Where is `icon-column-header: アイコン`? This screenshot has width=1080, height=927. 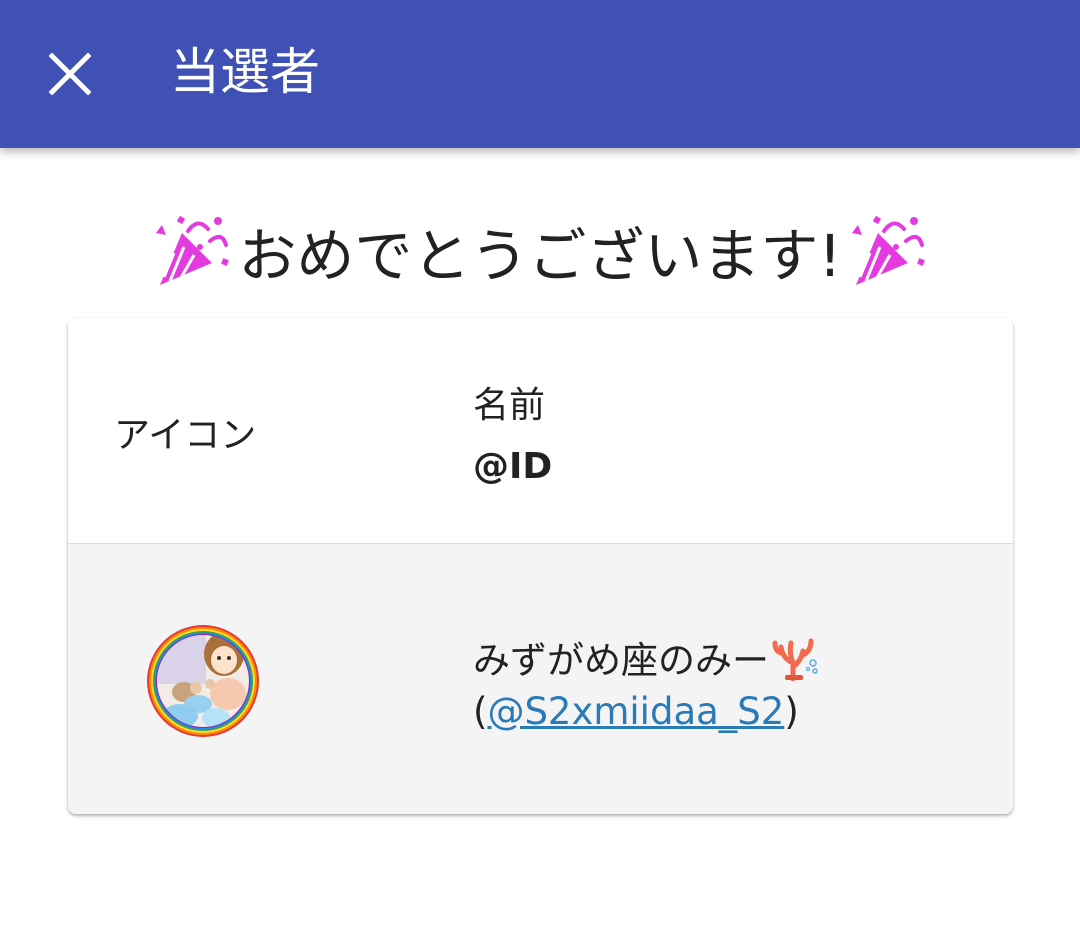 icon-column-header: アイコン is located at coordinates (185, 435).